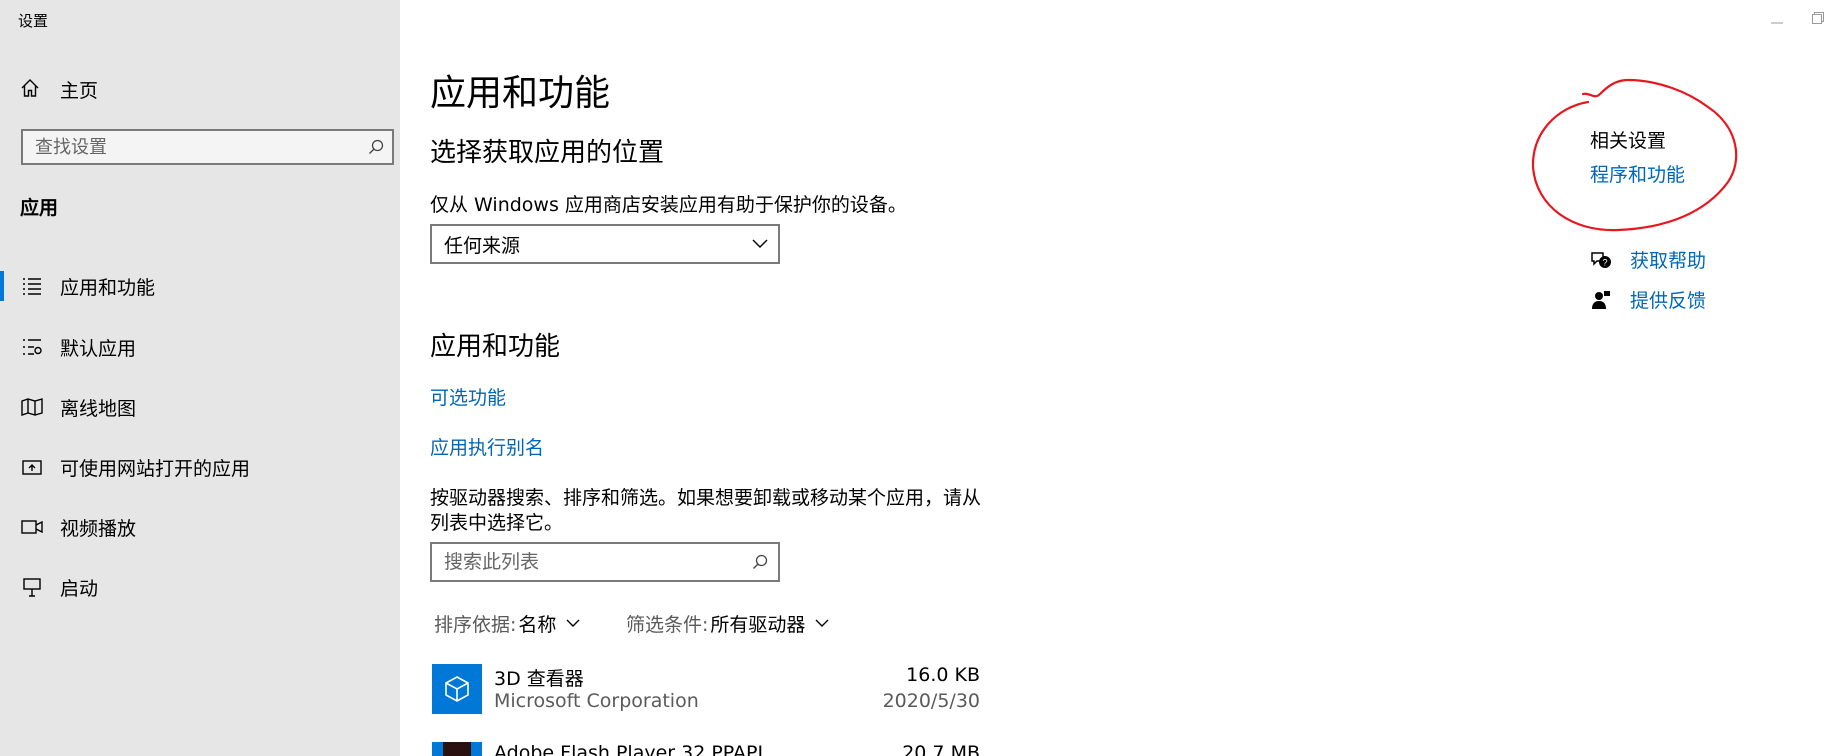 The image size is (1836, 756). What do you see at coordinates (32, 347) in the screenshot?
I see `default-apps-icon` at bounding box center [32, 347].